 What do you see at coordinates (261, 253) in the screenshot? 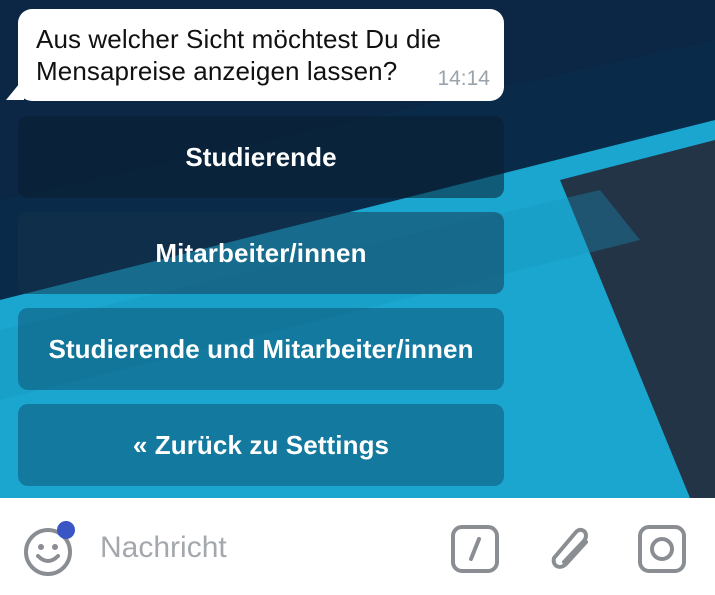
I see `keyboard-button-mitarbeiter: Mitarbeiter/innen` at bounding box center [261, 253].